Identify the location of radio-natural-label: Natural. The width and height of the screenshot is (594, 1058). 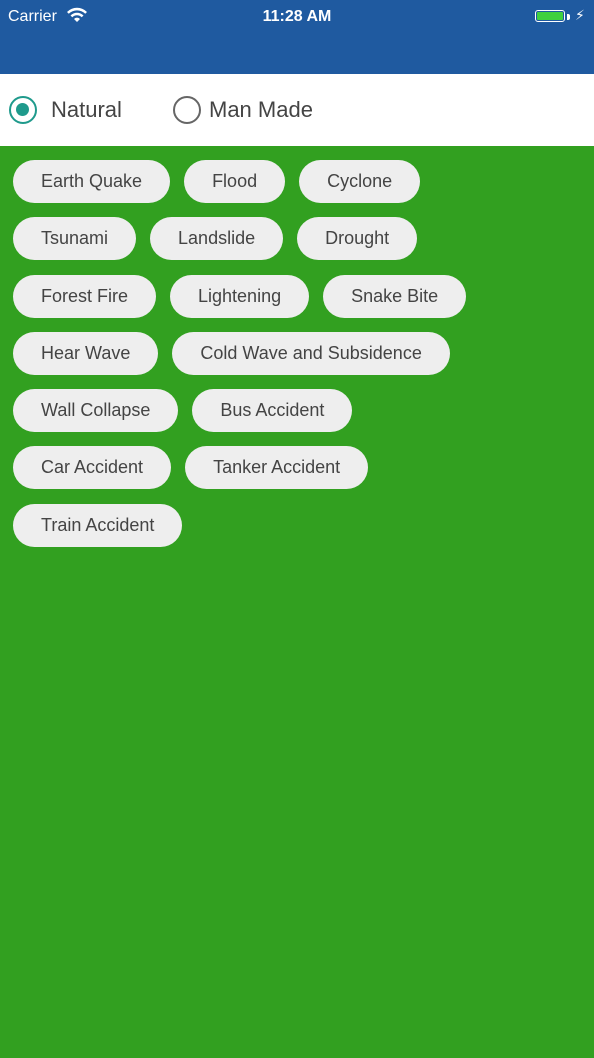
(86, 109).